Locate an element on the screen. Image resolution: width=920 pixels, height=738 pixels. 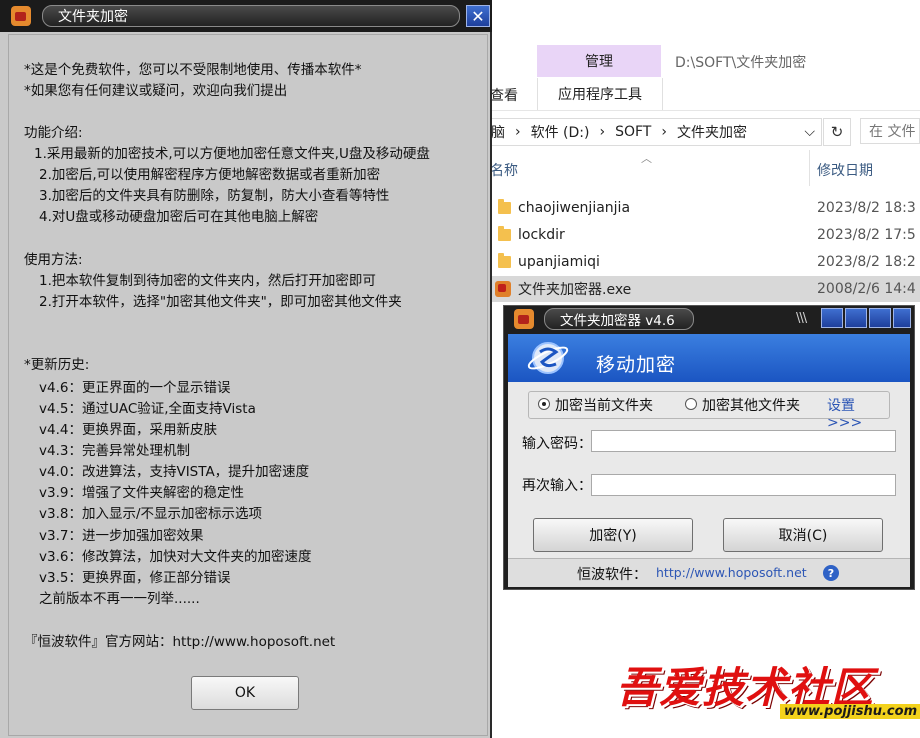
section-heading: 功能介绍: is located at coordinates (53, 133).